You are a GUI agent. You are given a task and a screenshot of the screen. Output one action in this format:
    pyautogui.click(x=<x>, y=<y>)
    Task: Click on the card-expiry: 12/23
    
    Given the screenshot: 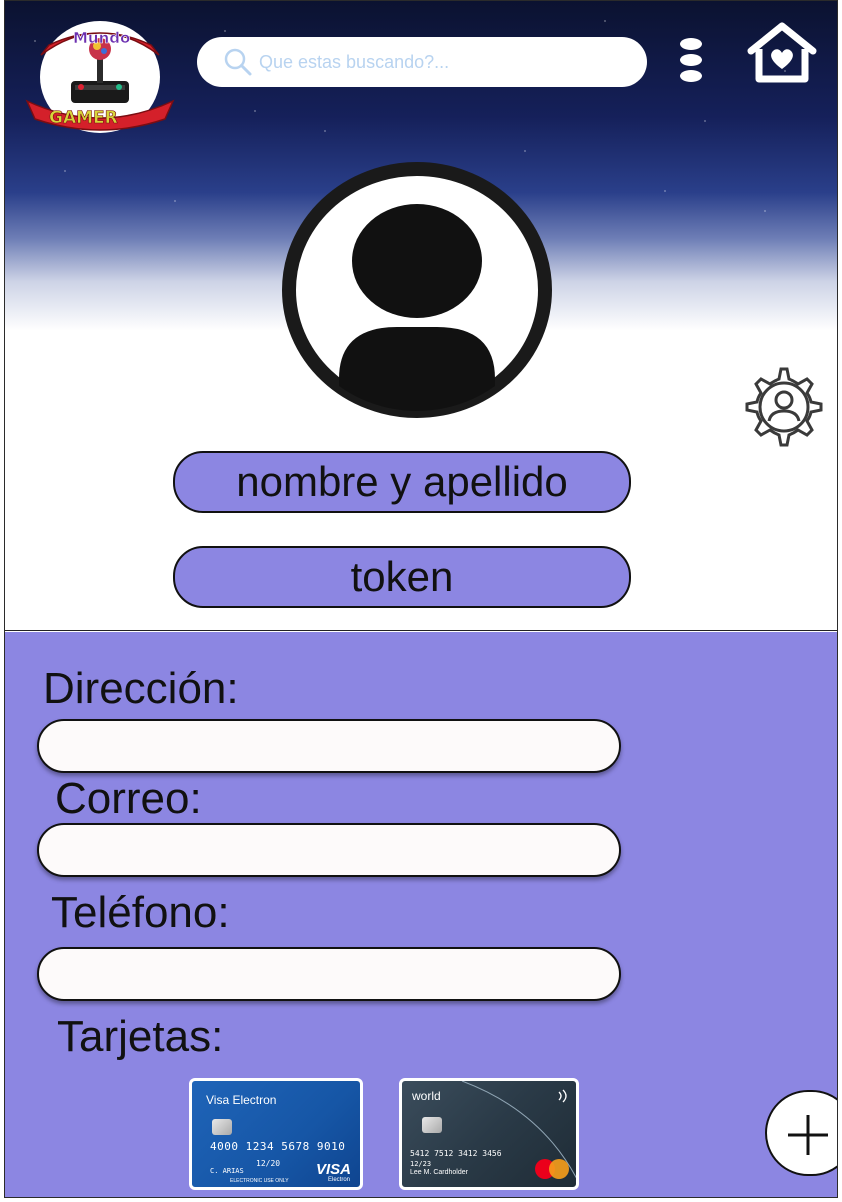 What is the action you would take?
    pyautogui.click(x=421, y=1164)
    